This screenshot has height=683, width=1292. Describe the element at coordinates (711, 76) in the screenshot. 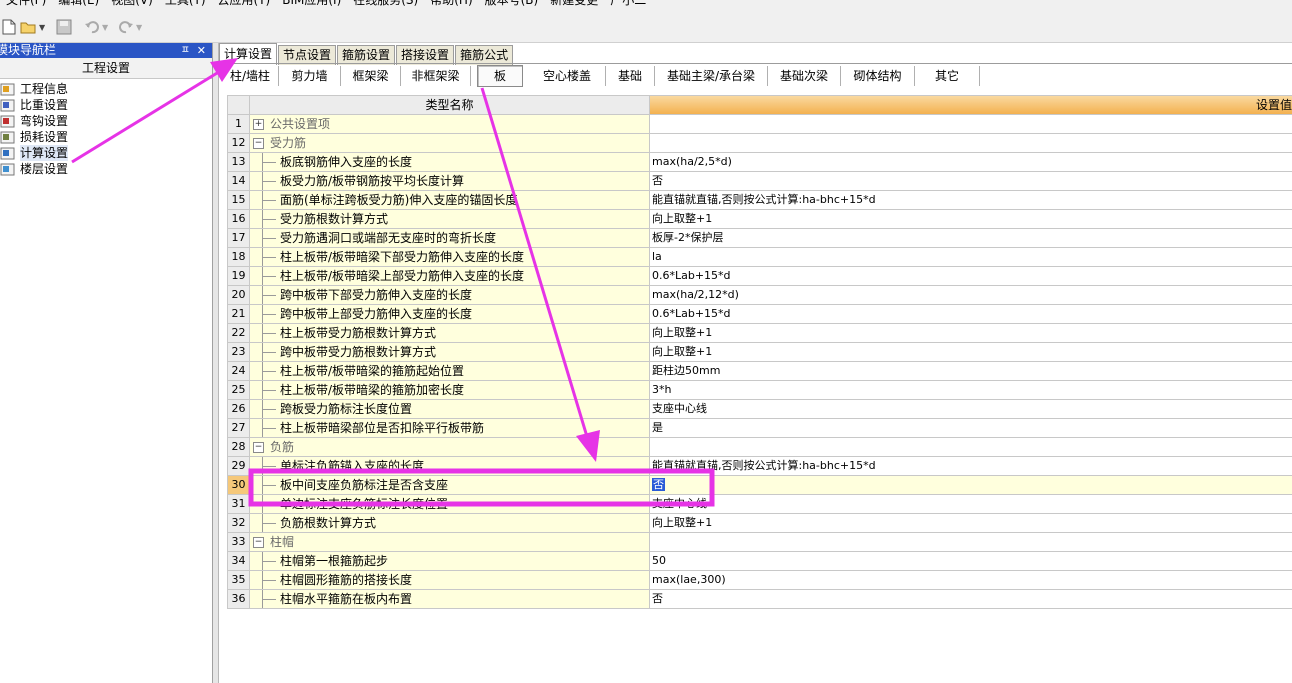

I see `subtab: 基础主梁/承台梁` at that location.